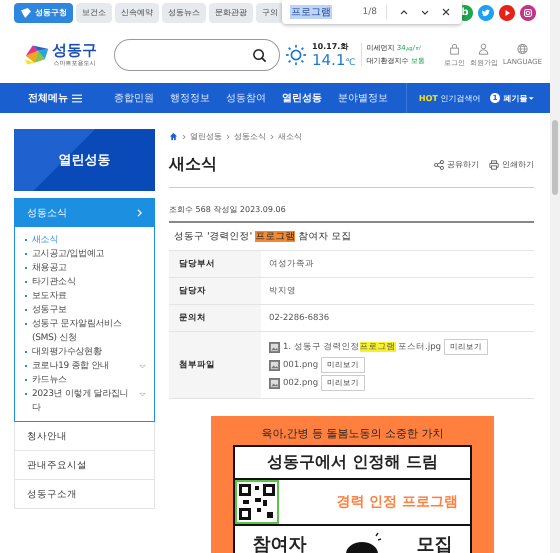 The width and height of the screenshot is (560, 553). I want to click on hot-keyword-link: 폐기물, so click(516, 98).